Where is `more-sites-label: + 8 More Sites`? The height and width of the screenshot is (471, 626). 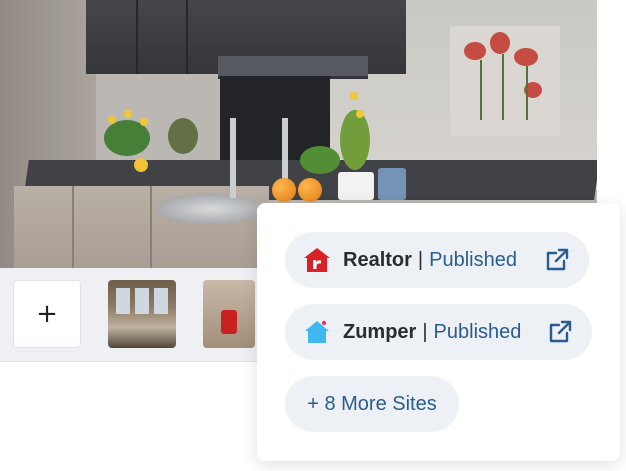
more-sites-label: + 8 More Sites is located at coordinates (372, 403).